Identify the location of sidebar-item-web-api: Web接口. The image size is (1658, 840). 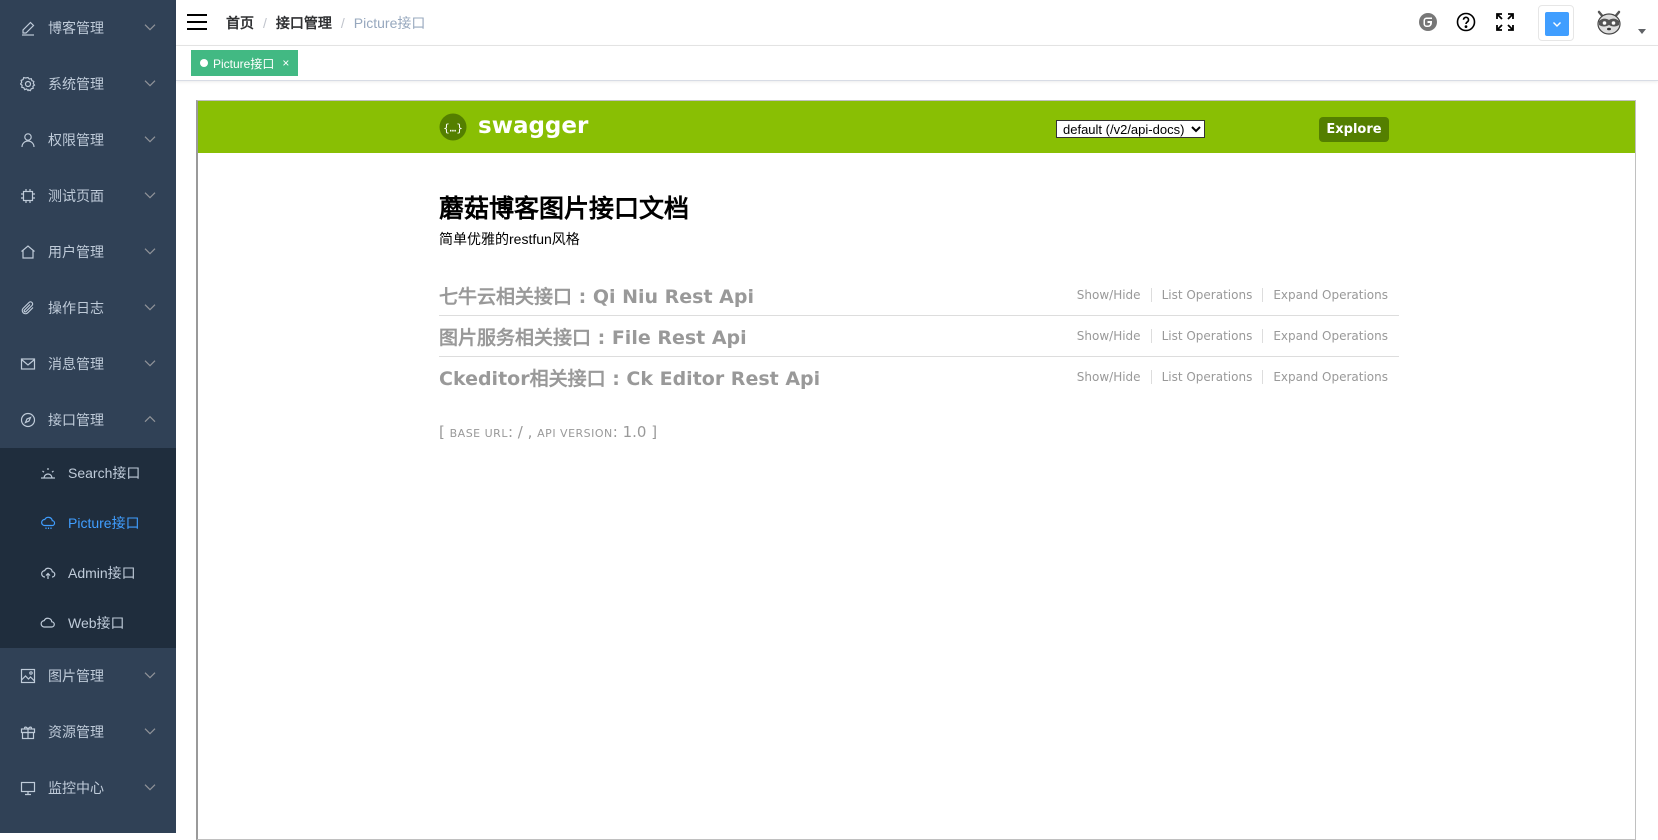
(88, 623).